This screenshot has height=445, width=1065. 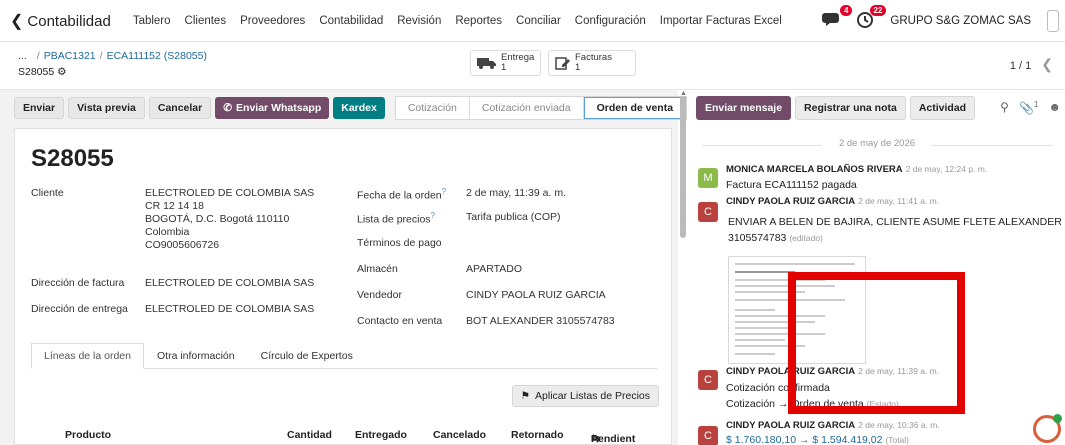 I want to click on pager: 1 / 1 ❮, so click(x=1031, y=64).